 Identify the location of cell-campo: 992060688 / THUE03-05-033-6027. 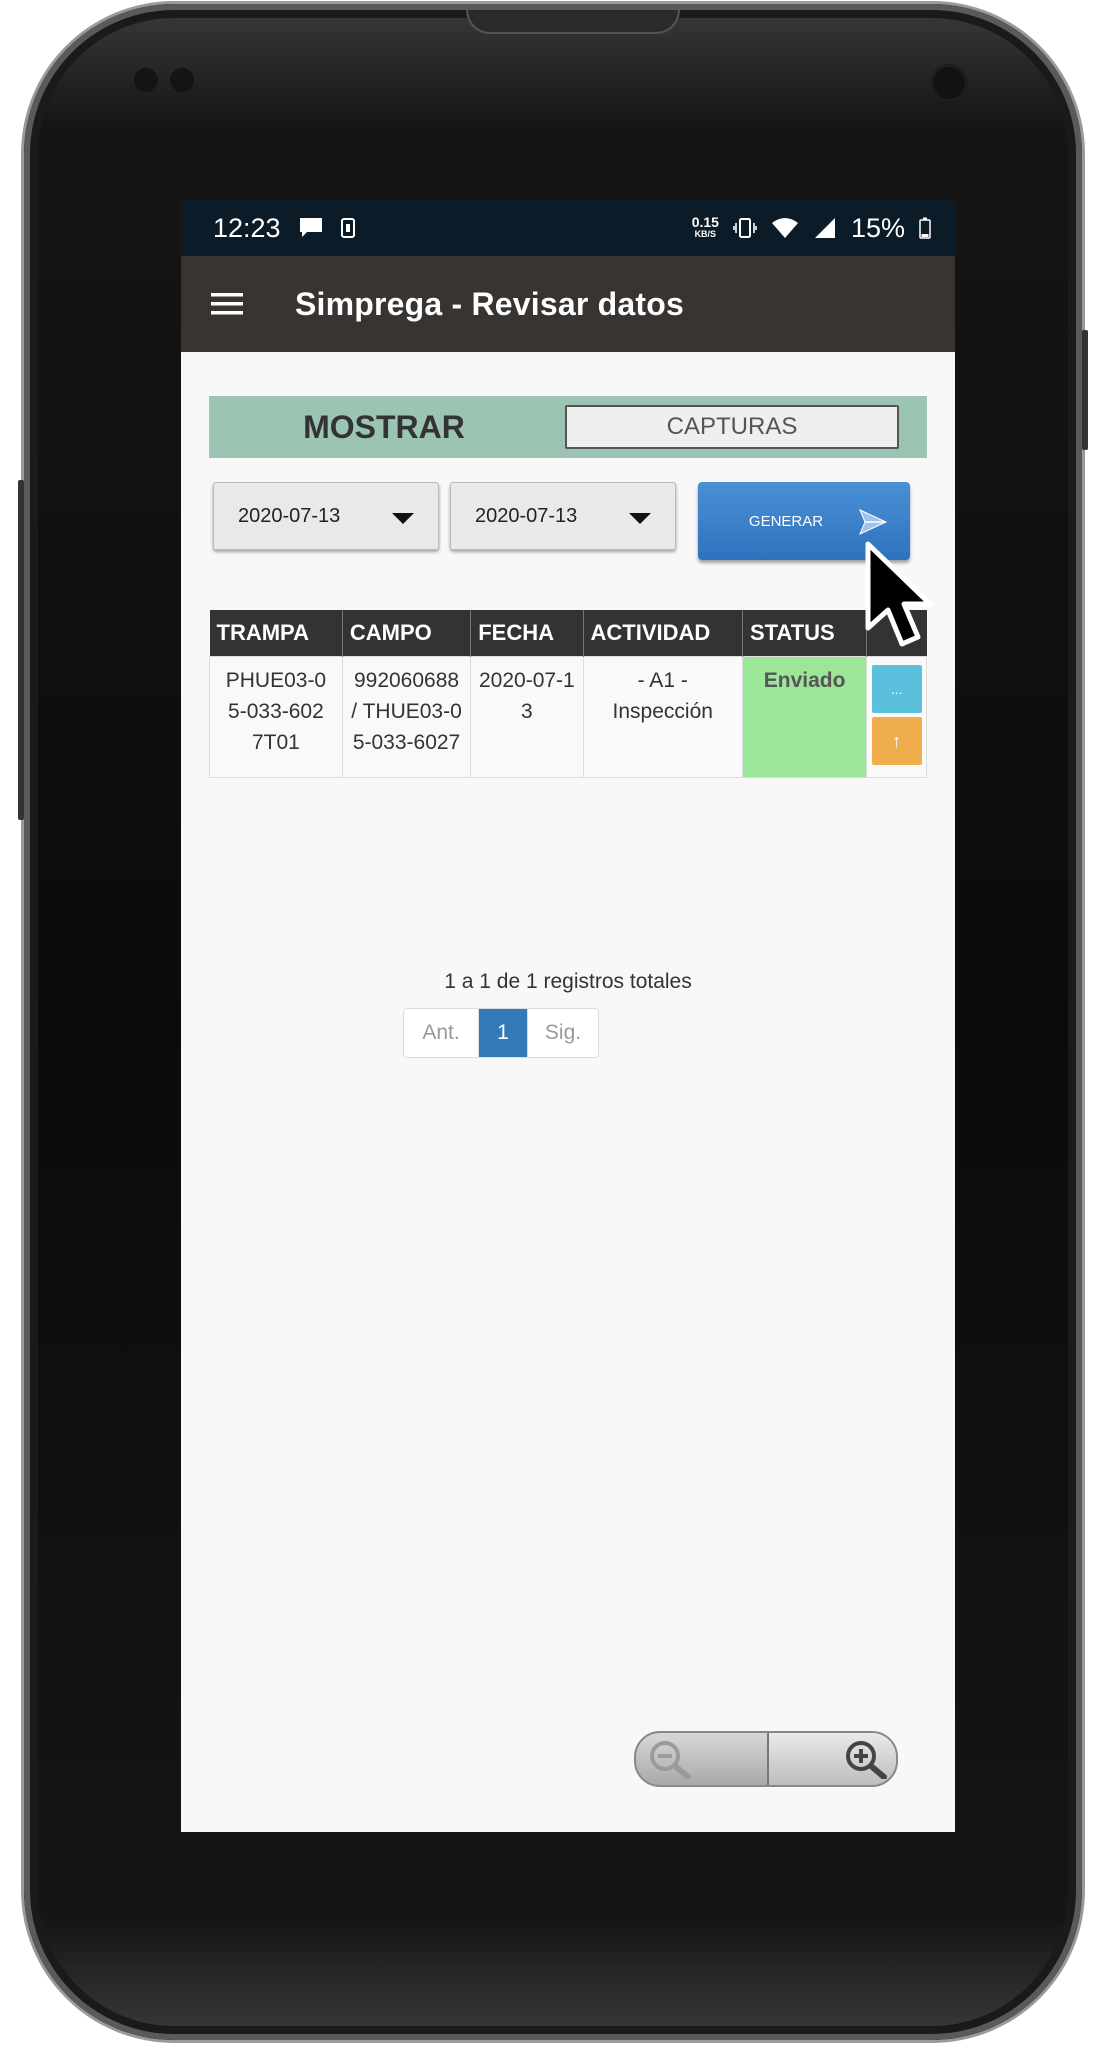
(406, 717).